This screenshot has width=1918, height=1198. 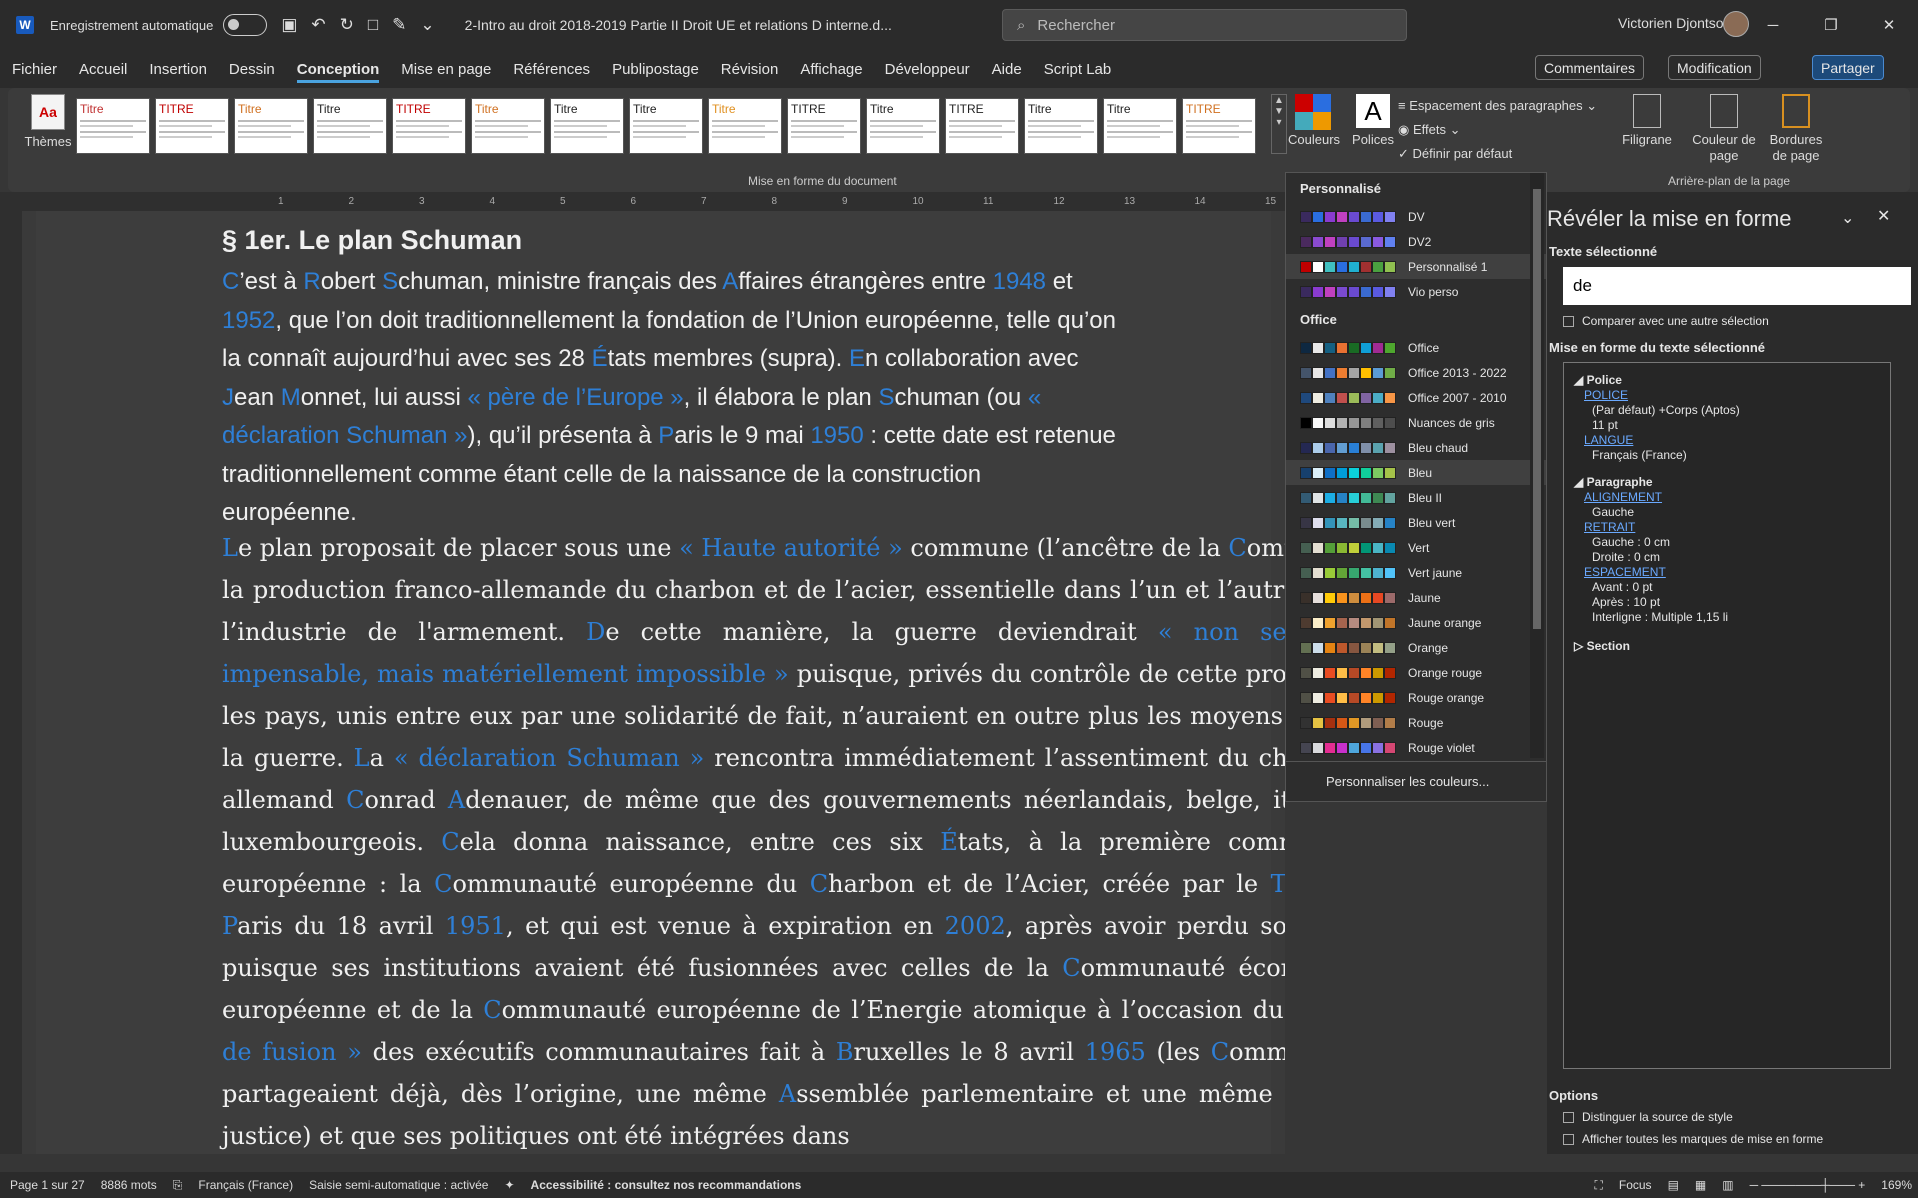 I want to click on color-scheme-item: Bleu II, so click(x=1416, y=497).